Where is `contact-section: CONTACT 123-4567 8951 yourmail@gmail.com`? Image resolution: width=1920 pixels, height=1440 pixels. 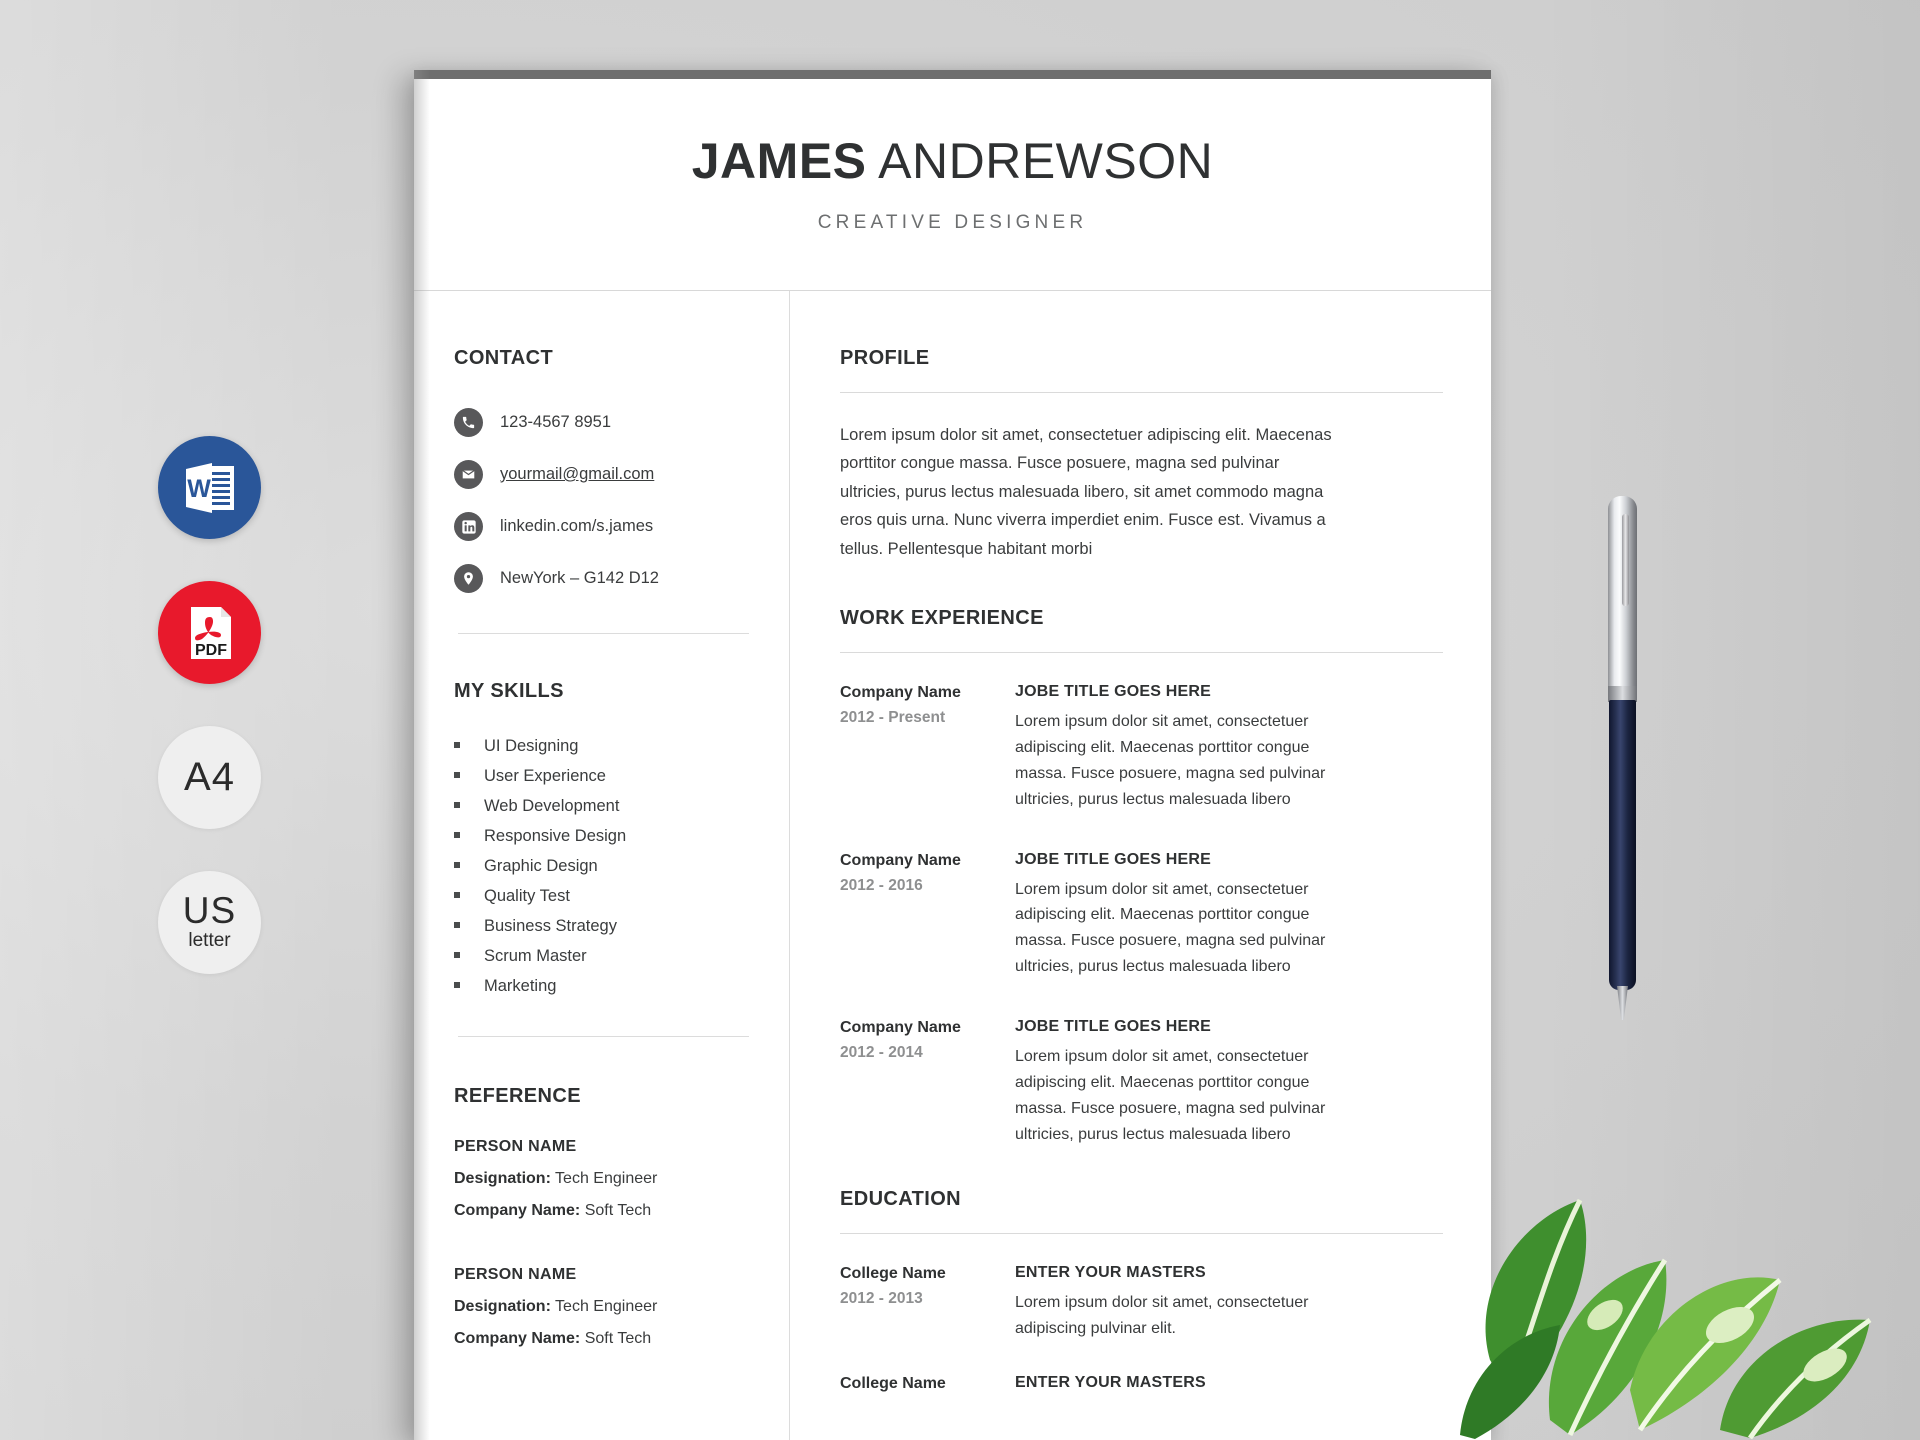 contact-section: CONTACT 123-4567 8951 yourmail@gmail.com is located at coordinates (603, 470).